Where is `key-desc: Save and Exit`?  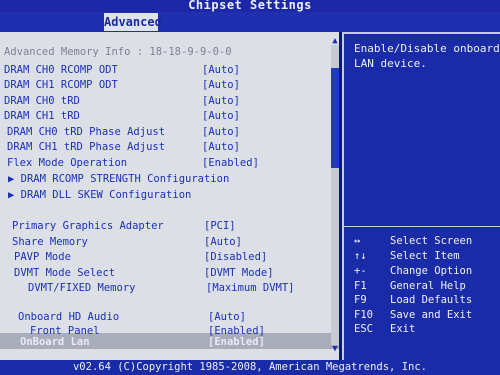
key-desc: Save and Exit is located at coordinates (431, 315).